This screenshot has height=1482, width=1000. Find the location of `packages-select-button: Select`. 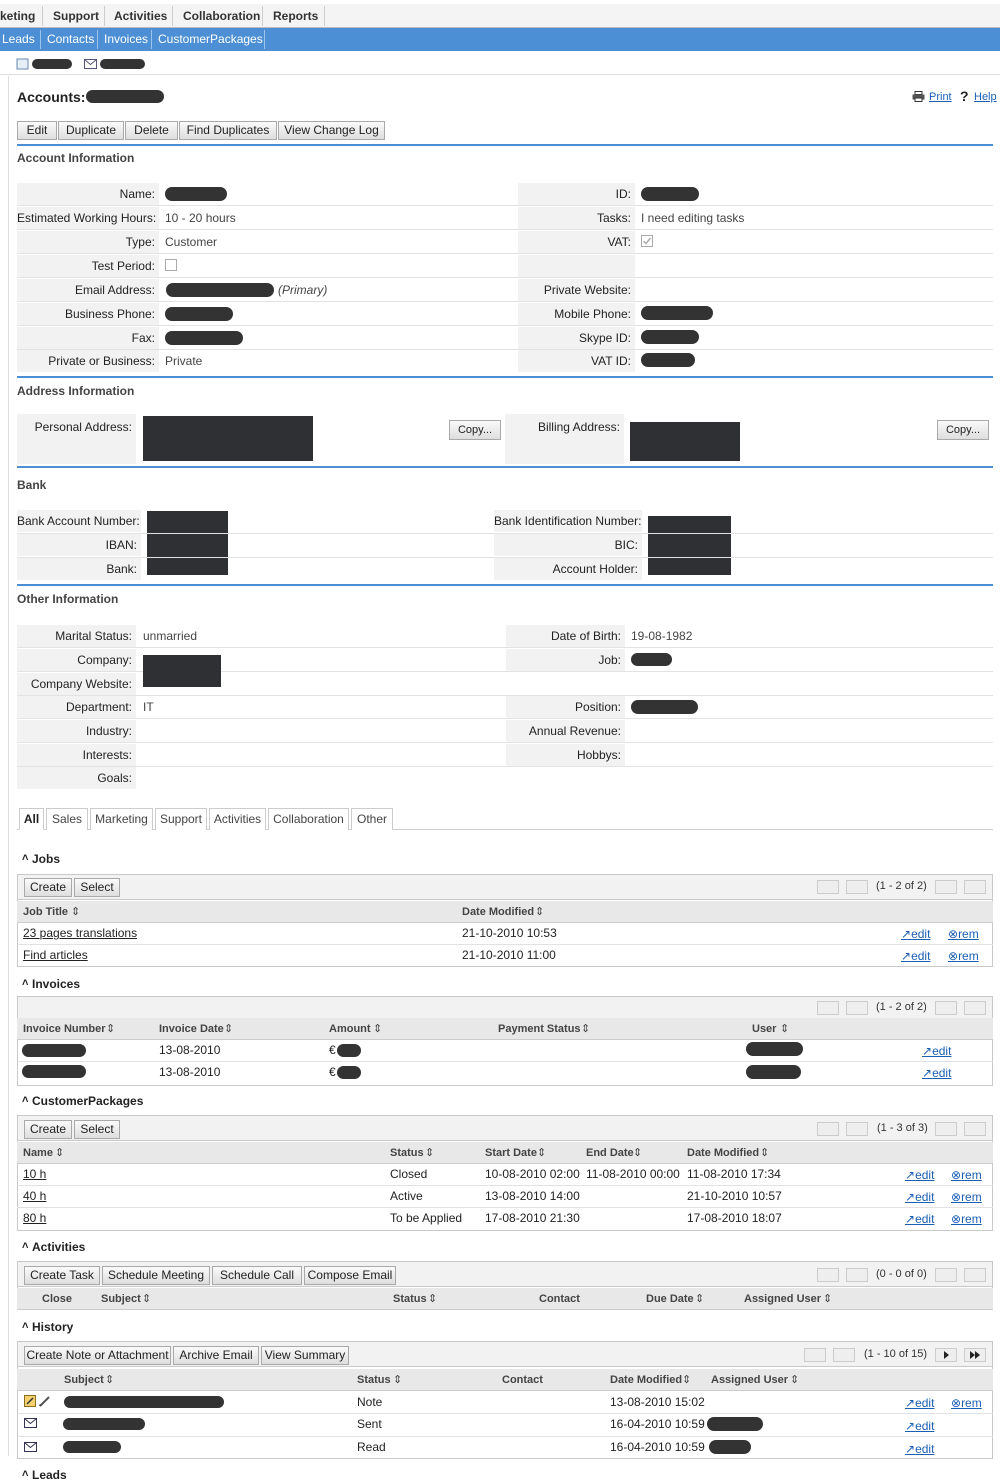

packages-select-button: Select is located at coordinates (97, 1129).